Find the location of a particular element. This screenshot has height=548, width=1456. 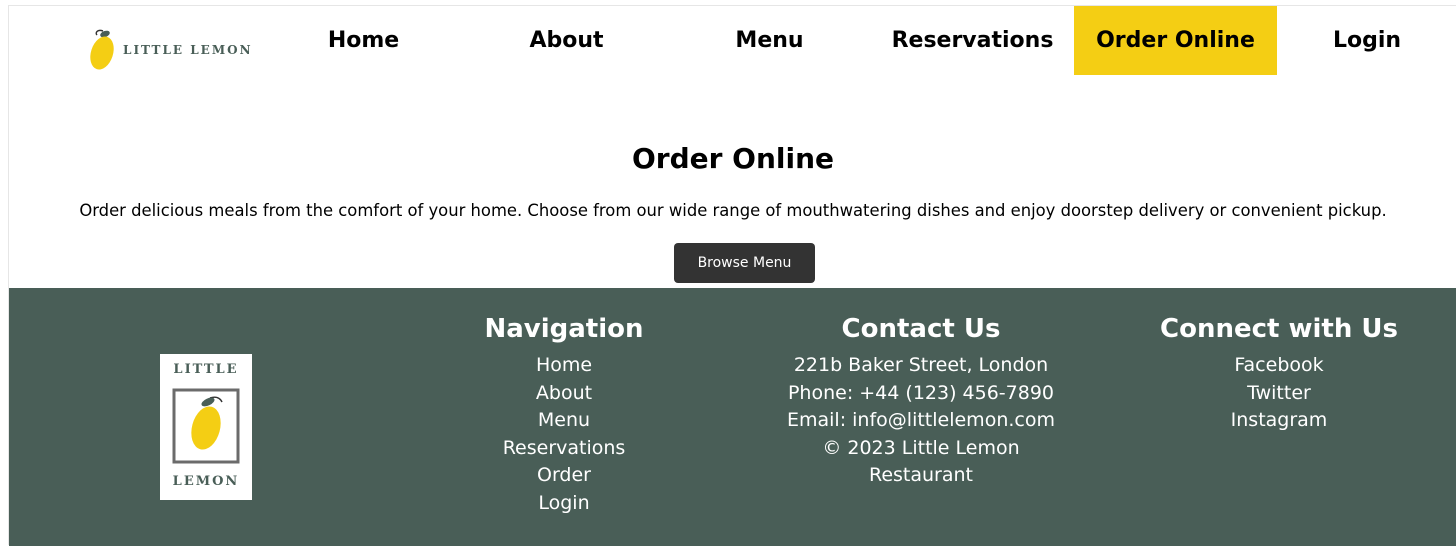

footer-link-home: Home is located at coordinates (564, 366).